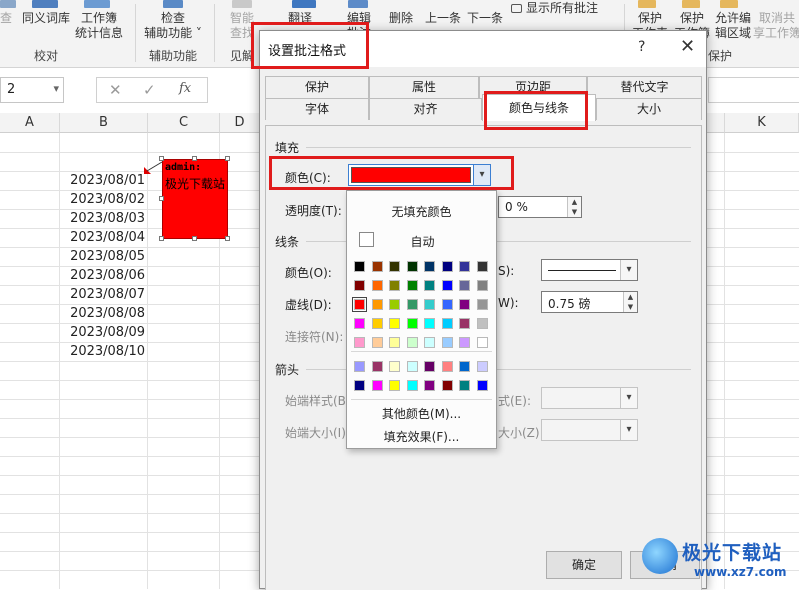  I want to click on spelling-button: 查, so click(6, 18).